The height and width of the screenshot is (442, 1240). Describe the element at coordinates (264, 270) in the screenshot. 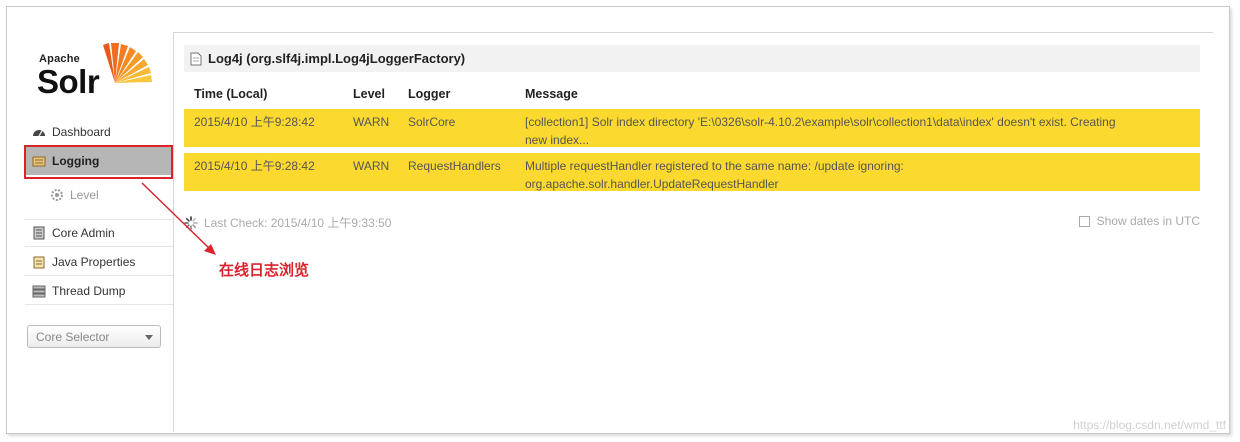

I see `annotation-label: 在线日志浏览` at that location.